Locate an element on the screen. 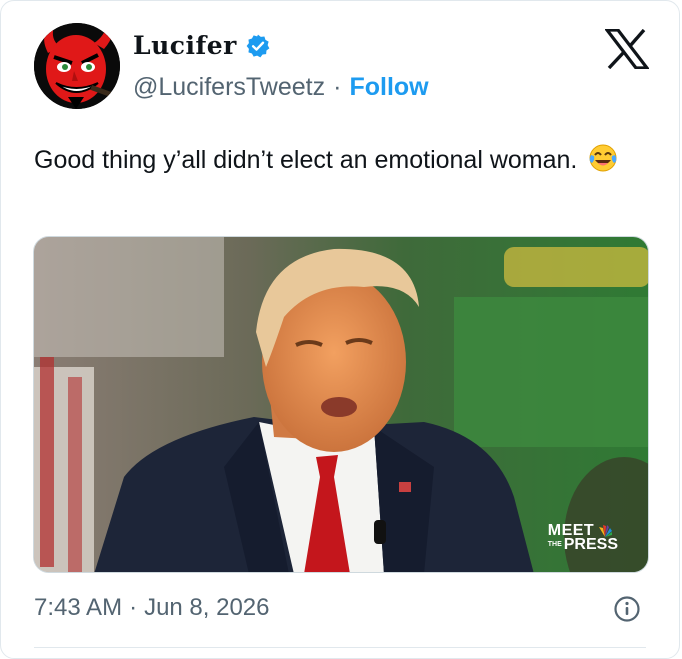 This screenshot has width=682, height=659. tweet-time: 7:43 AM is located at coordinates (78, 608).